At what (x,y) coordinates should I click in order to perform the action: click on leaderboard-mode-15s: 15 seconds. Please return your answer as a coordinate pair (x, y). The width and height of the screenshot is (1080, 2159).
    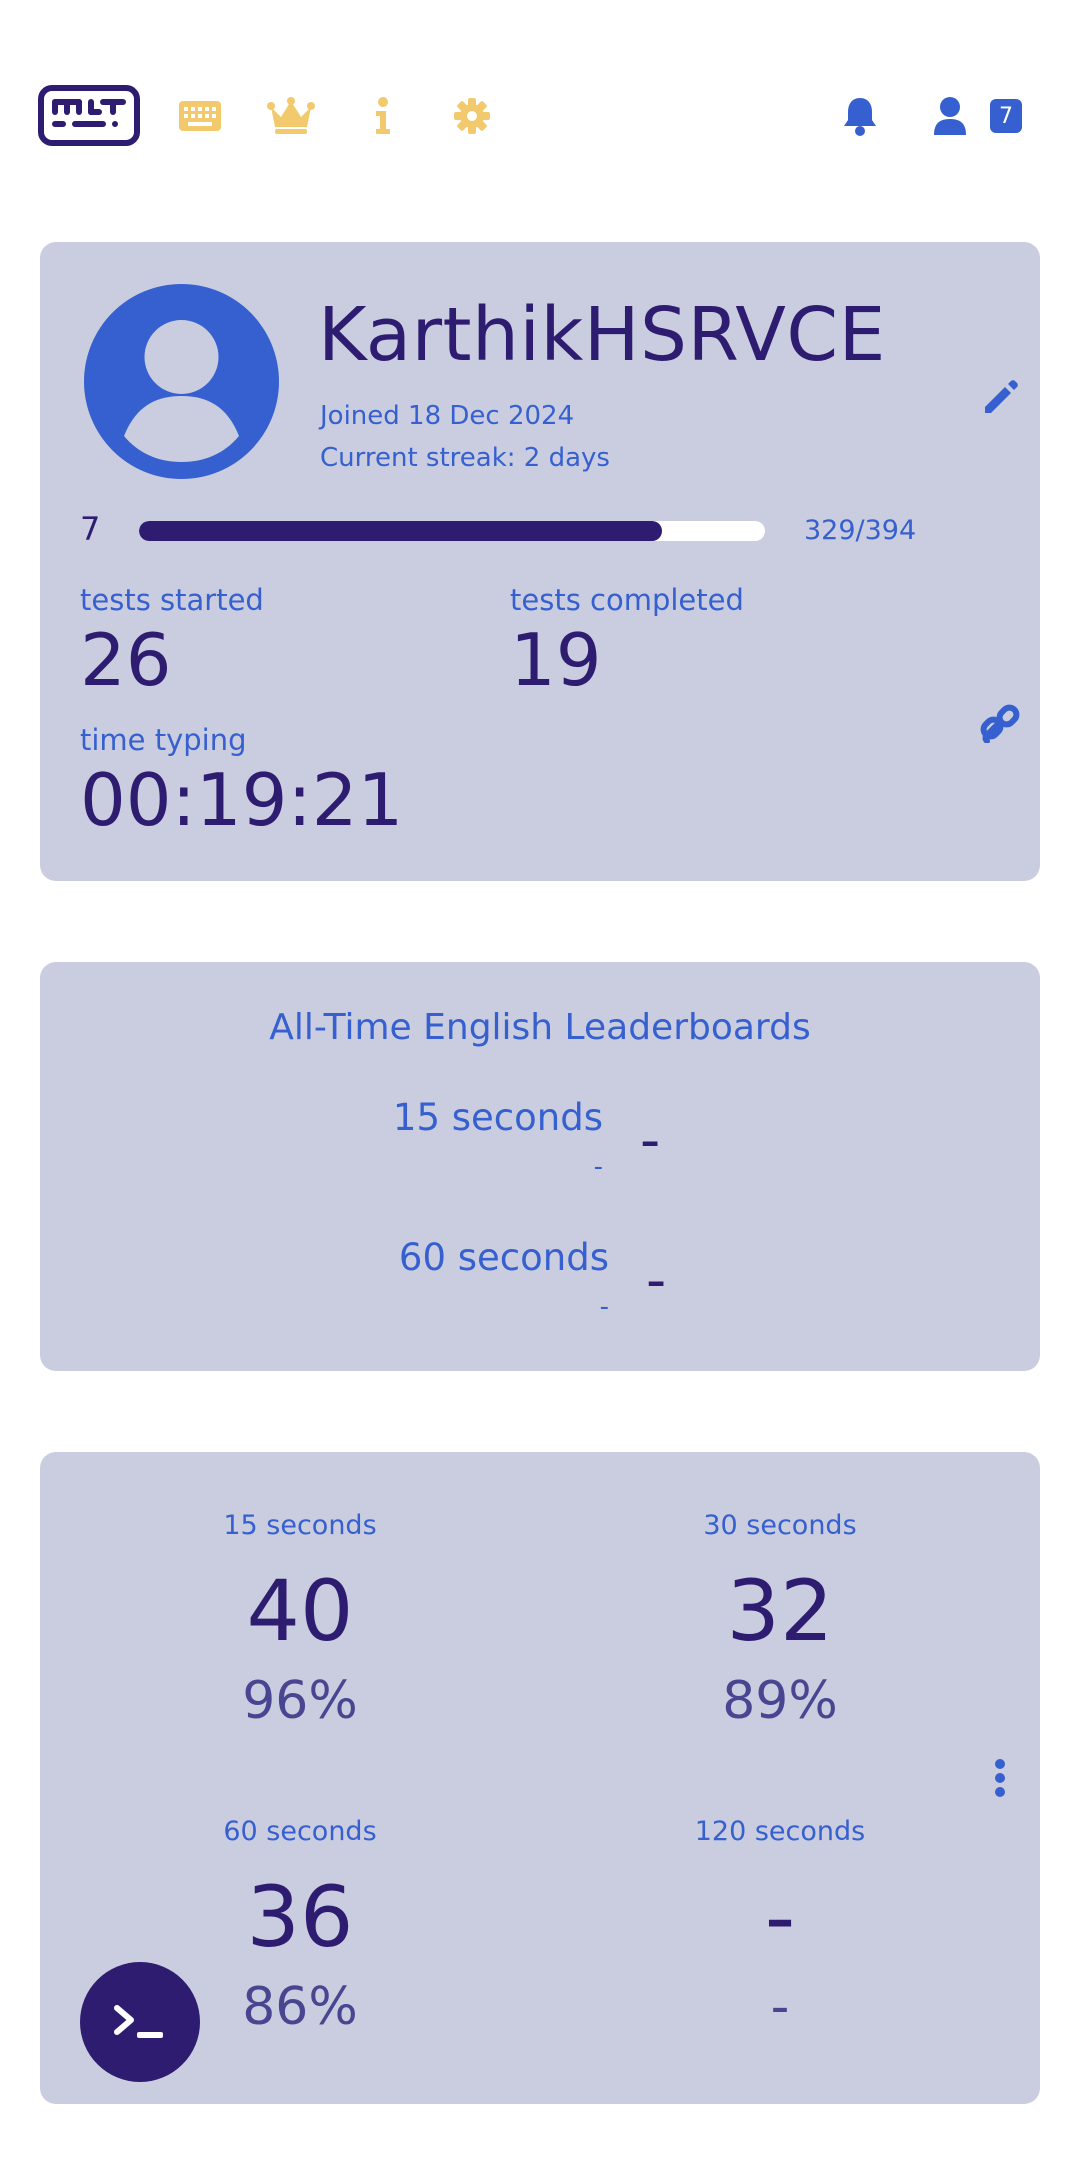
    Looking at the image, I should click on (497, 1117).